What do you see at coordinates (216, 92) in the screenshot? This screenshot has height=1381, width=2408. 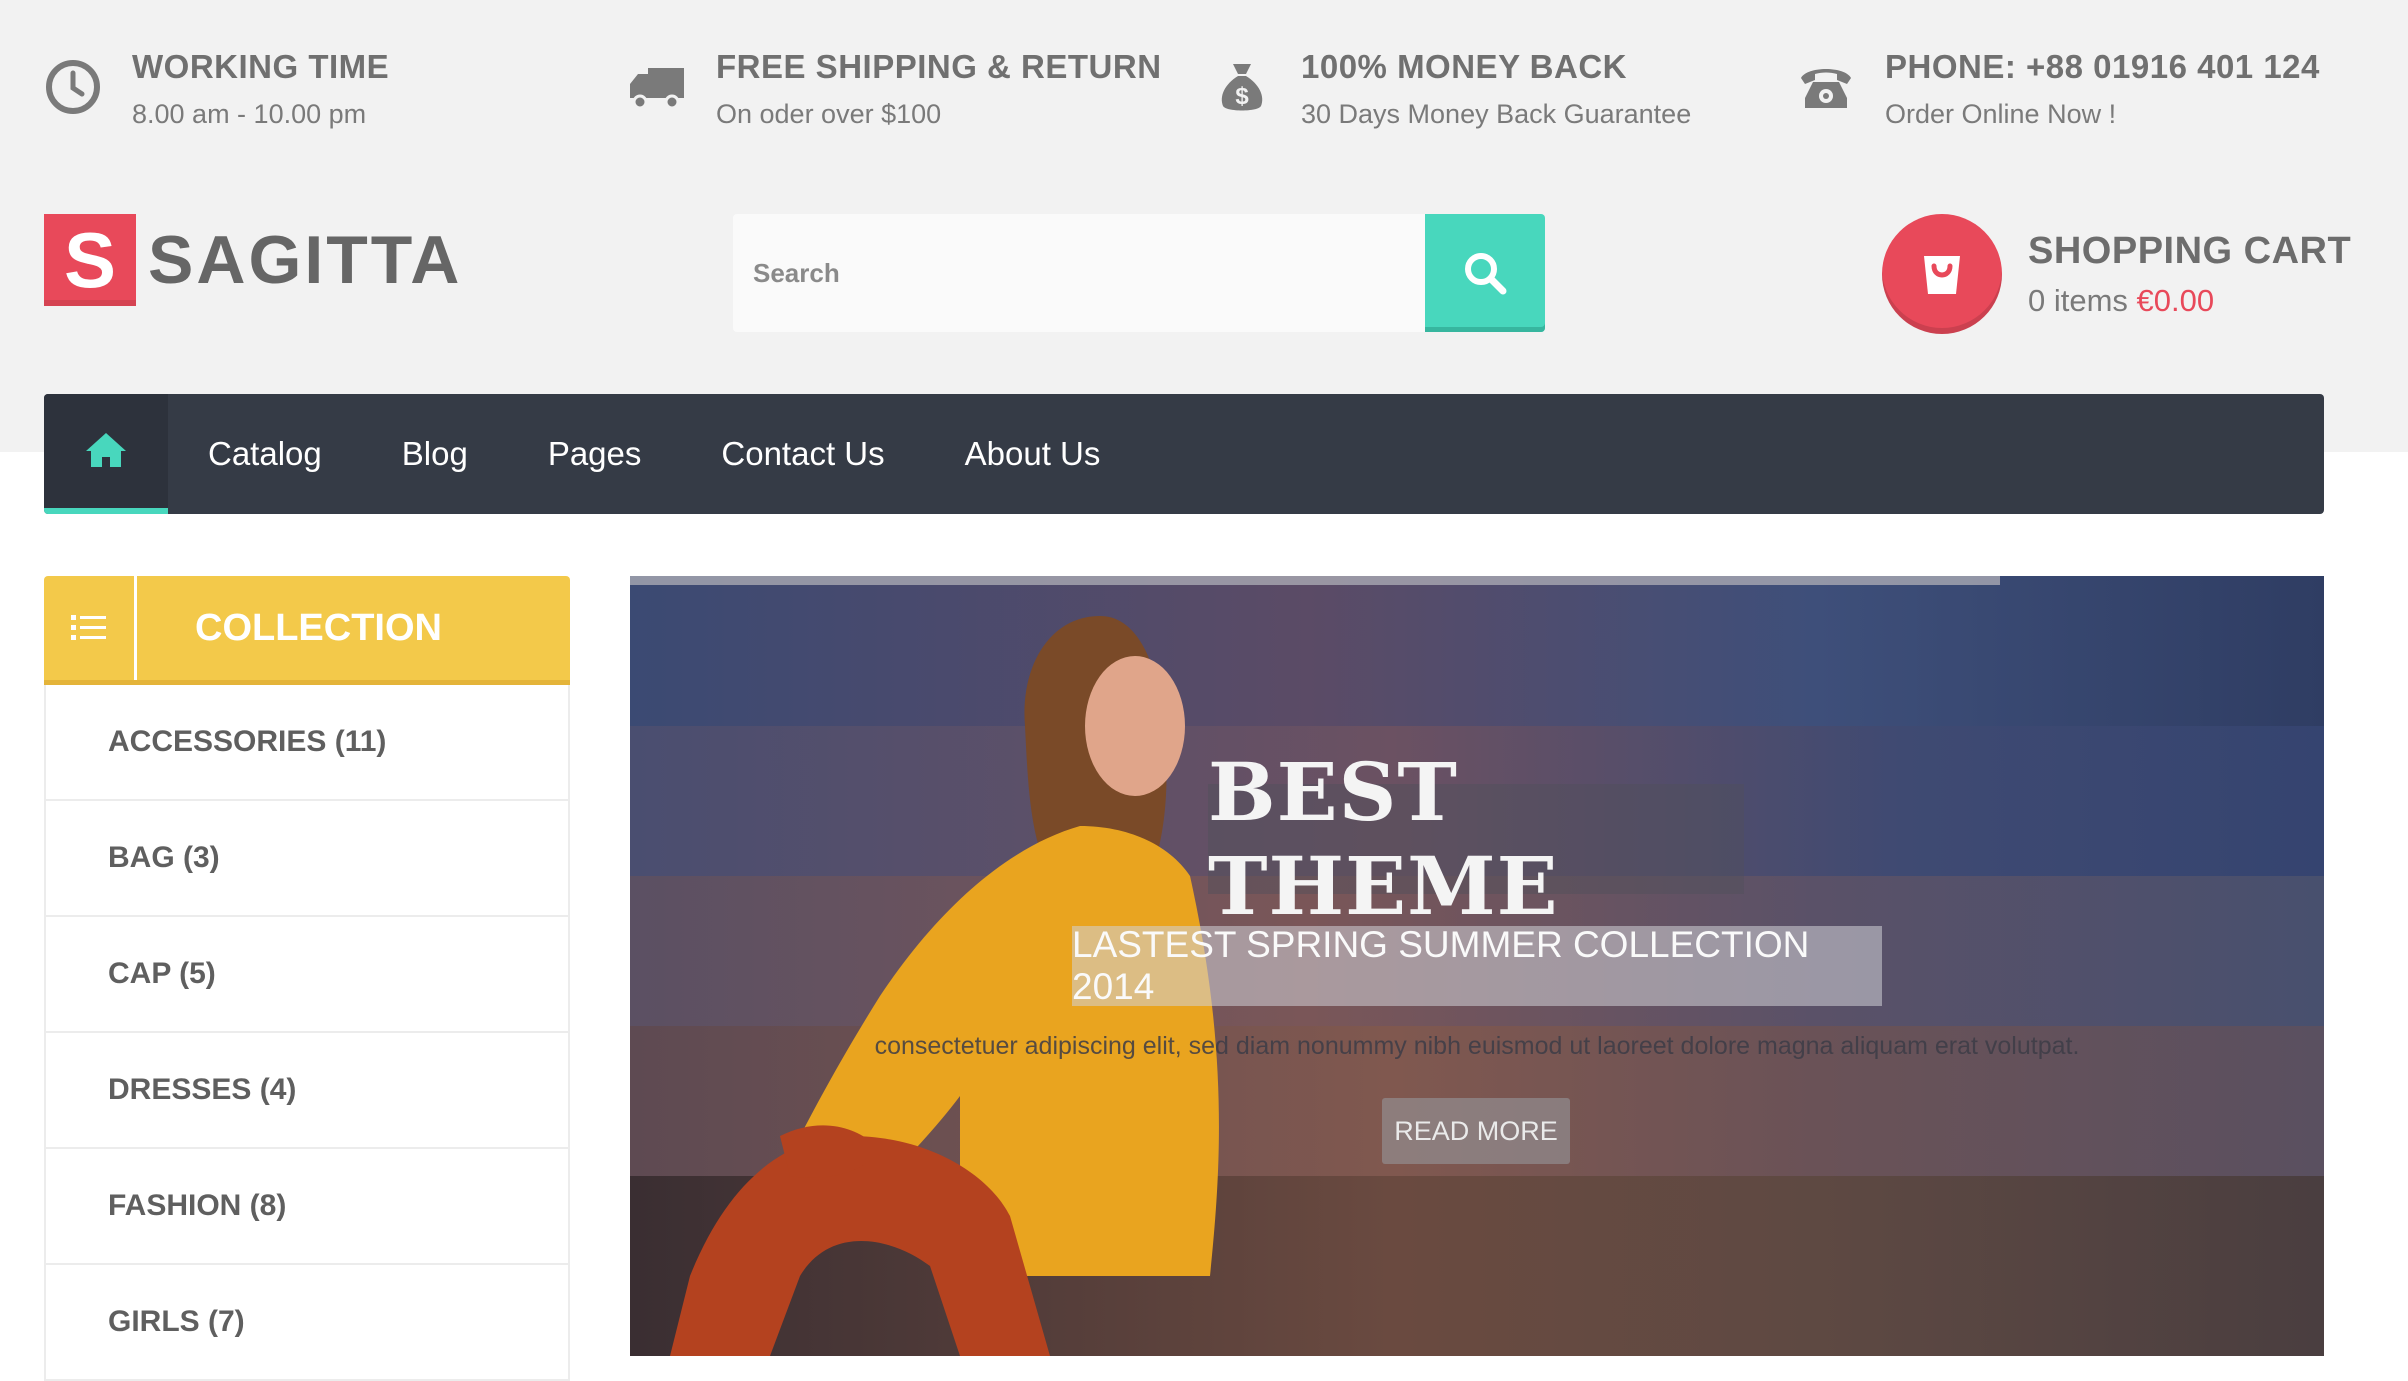 I see `info-working-time: WORKING TIME 8.00 am - 10.00 pm` at bounding box center [216, 92].